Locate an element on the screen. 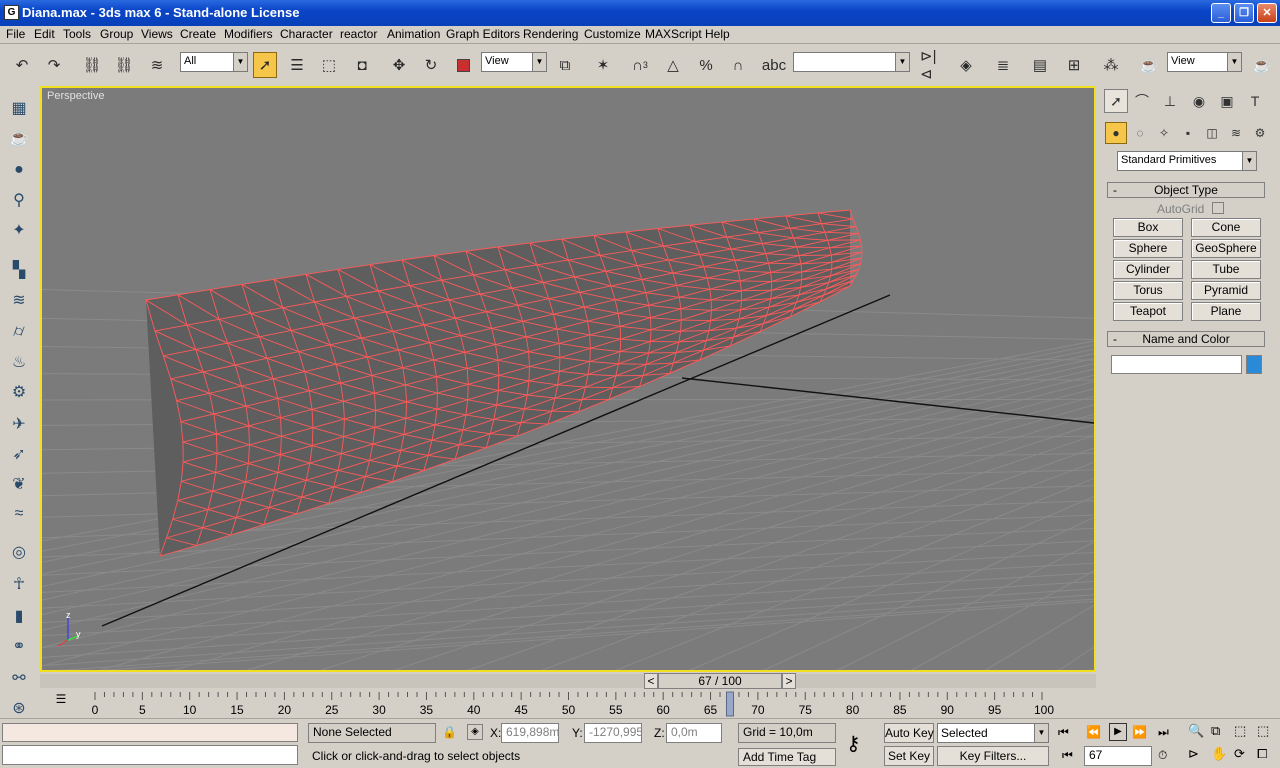 This screenshot has width=1280, height=768. sphere-button: Sphere is located at coordinates (1148, 248).